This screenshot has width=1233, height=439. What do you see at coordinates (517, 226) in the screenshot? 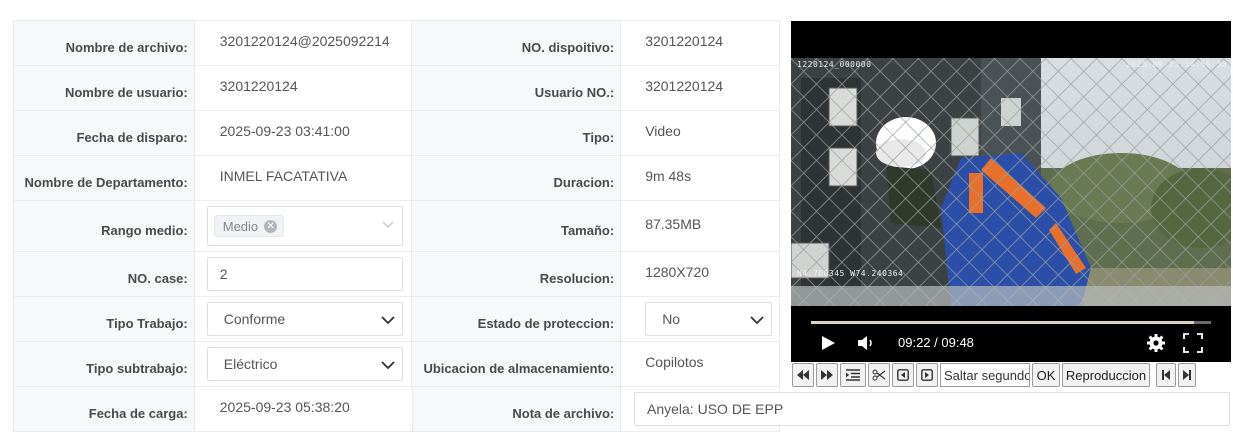
I see `size-label: Tamaño:` at bounding box center [517, 226].